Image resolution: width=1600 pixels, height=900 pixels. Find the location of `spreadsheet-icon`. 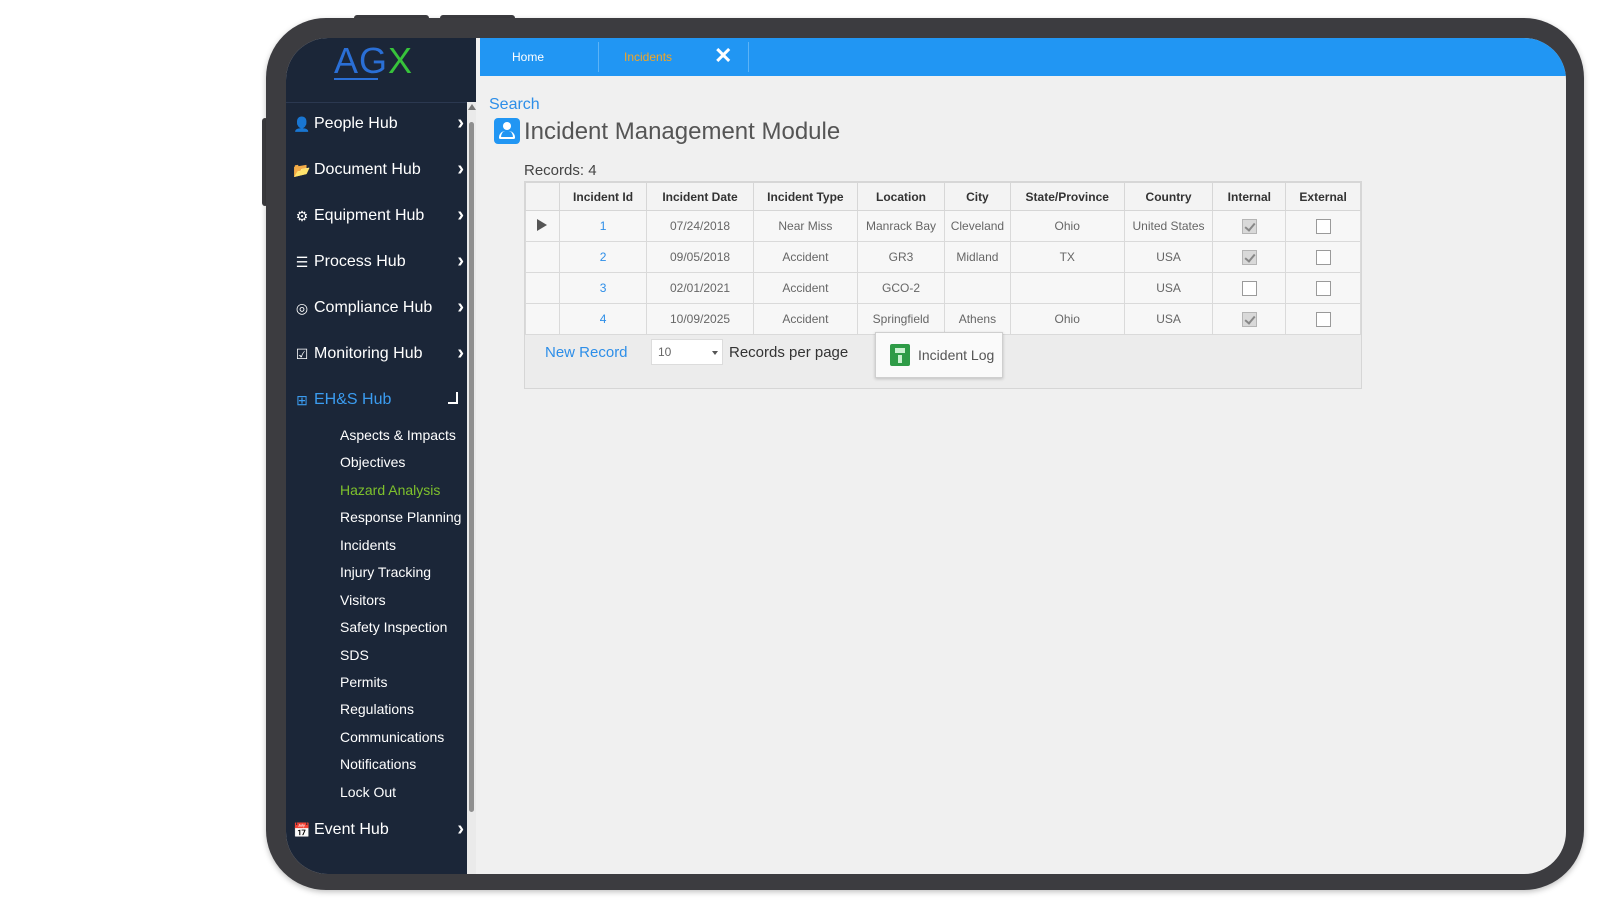

spreadsheet-icon is located at coordinates (900, 355).